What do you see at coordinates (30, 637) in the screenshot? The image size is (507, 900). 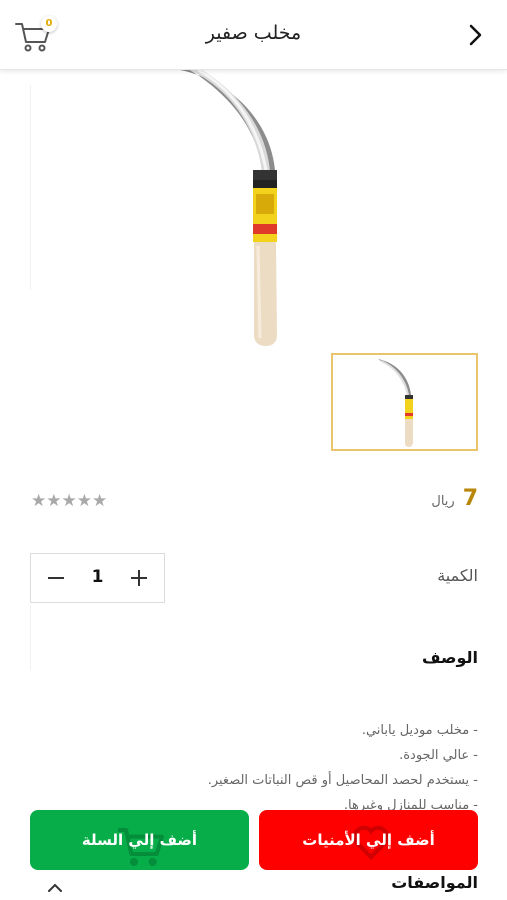 I see `section-divider` at bounding box center [30, 637].